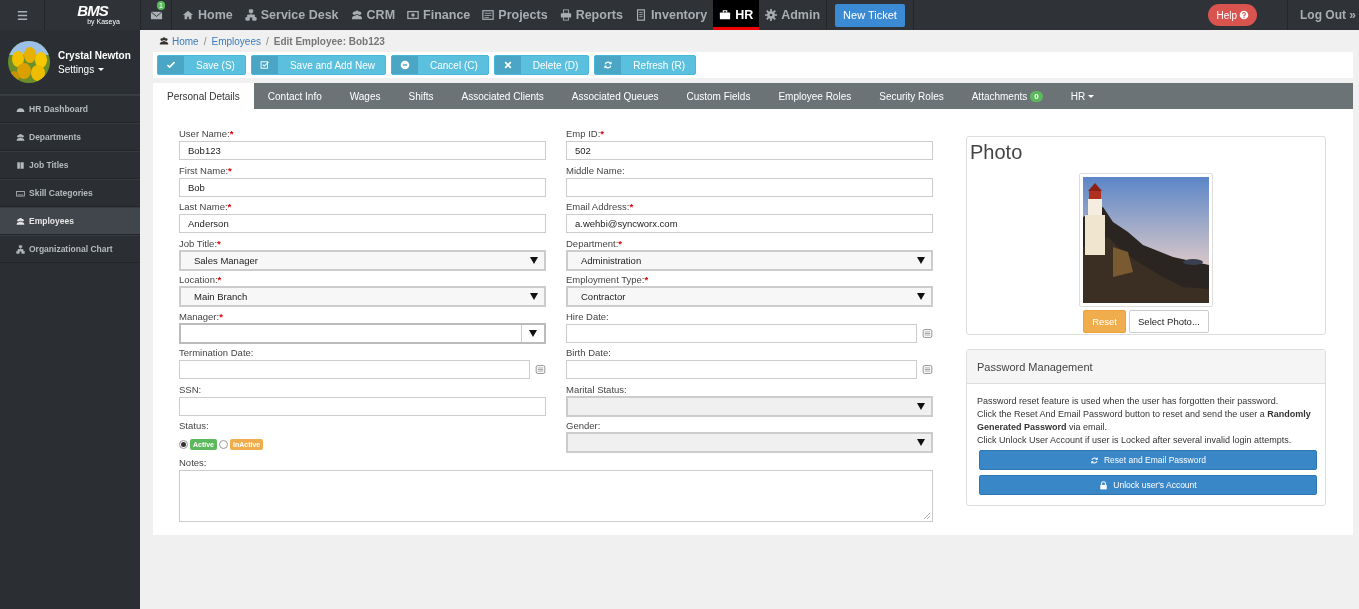 This screenshot has height=609, width=1359. What do you see at coordinates (20, 193) in the screenshot?
I see `keyboard-icon` at bounding box center [20, 193].